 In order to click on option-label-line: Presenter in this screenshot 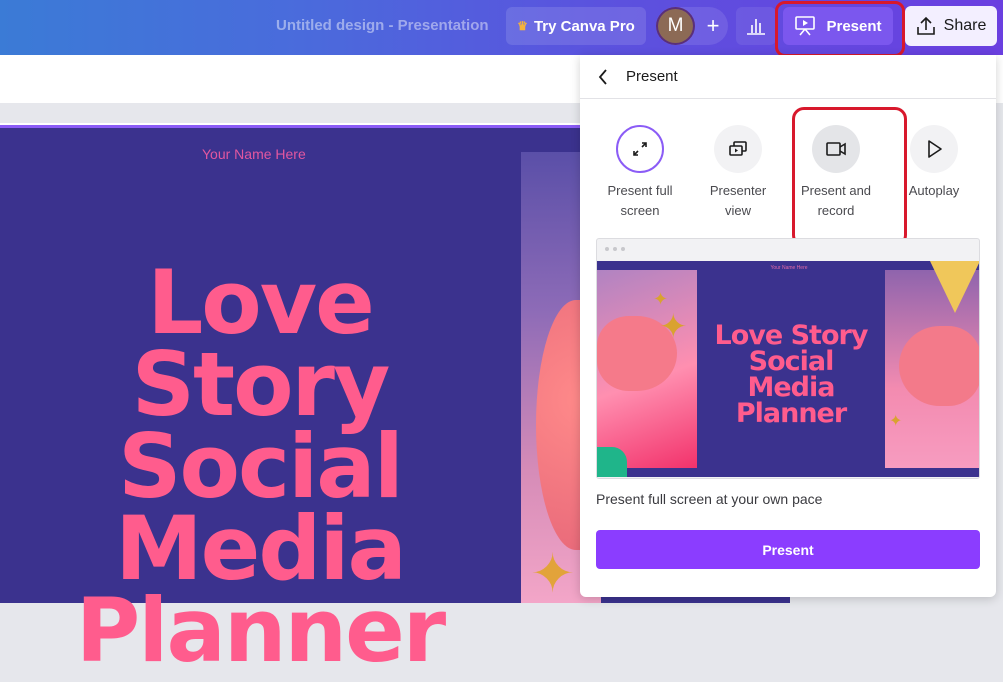, I will do `click(738, 190)`.